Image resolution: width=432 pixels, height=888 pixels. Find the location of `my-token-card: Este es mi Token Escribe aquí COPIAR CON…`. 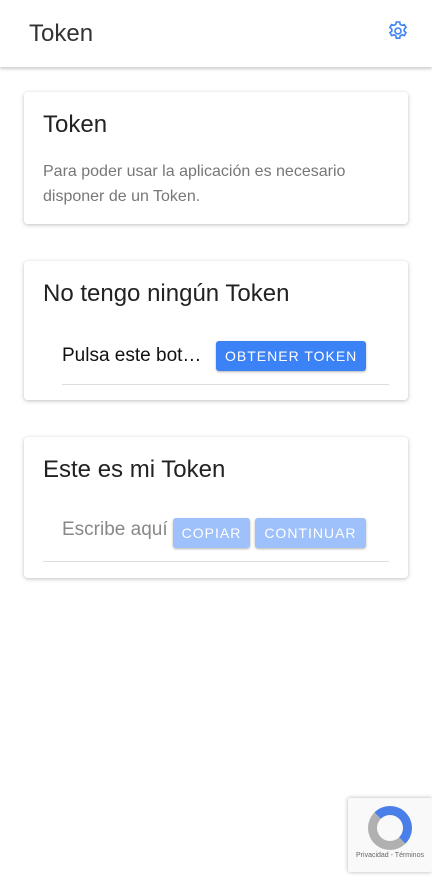

my-token-card: Este es mi Token Escribe aquí COPIAR CON… is located at coordinates (216, 507).